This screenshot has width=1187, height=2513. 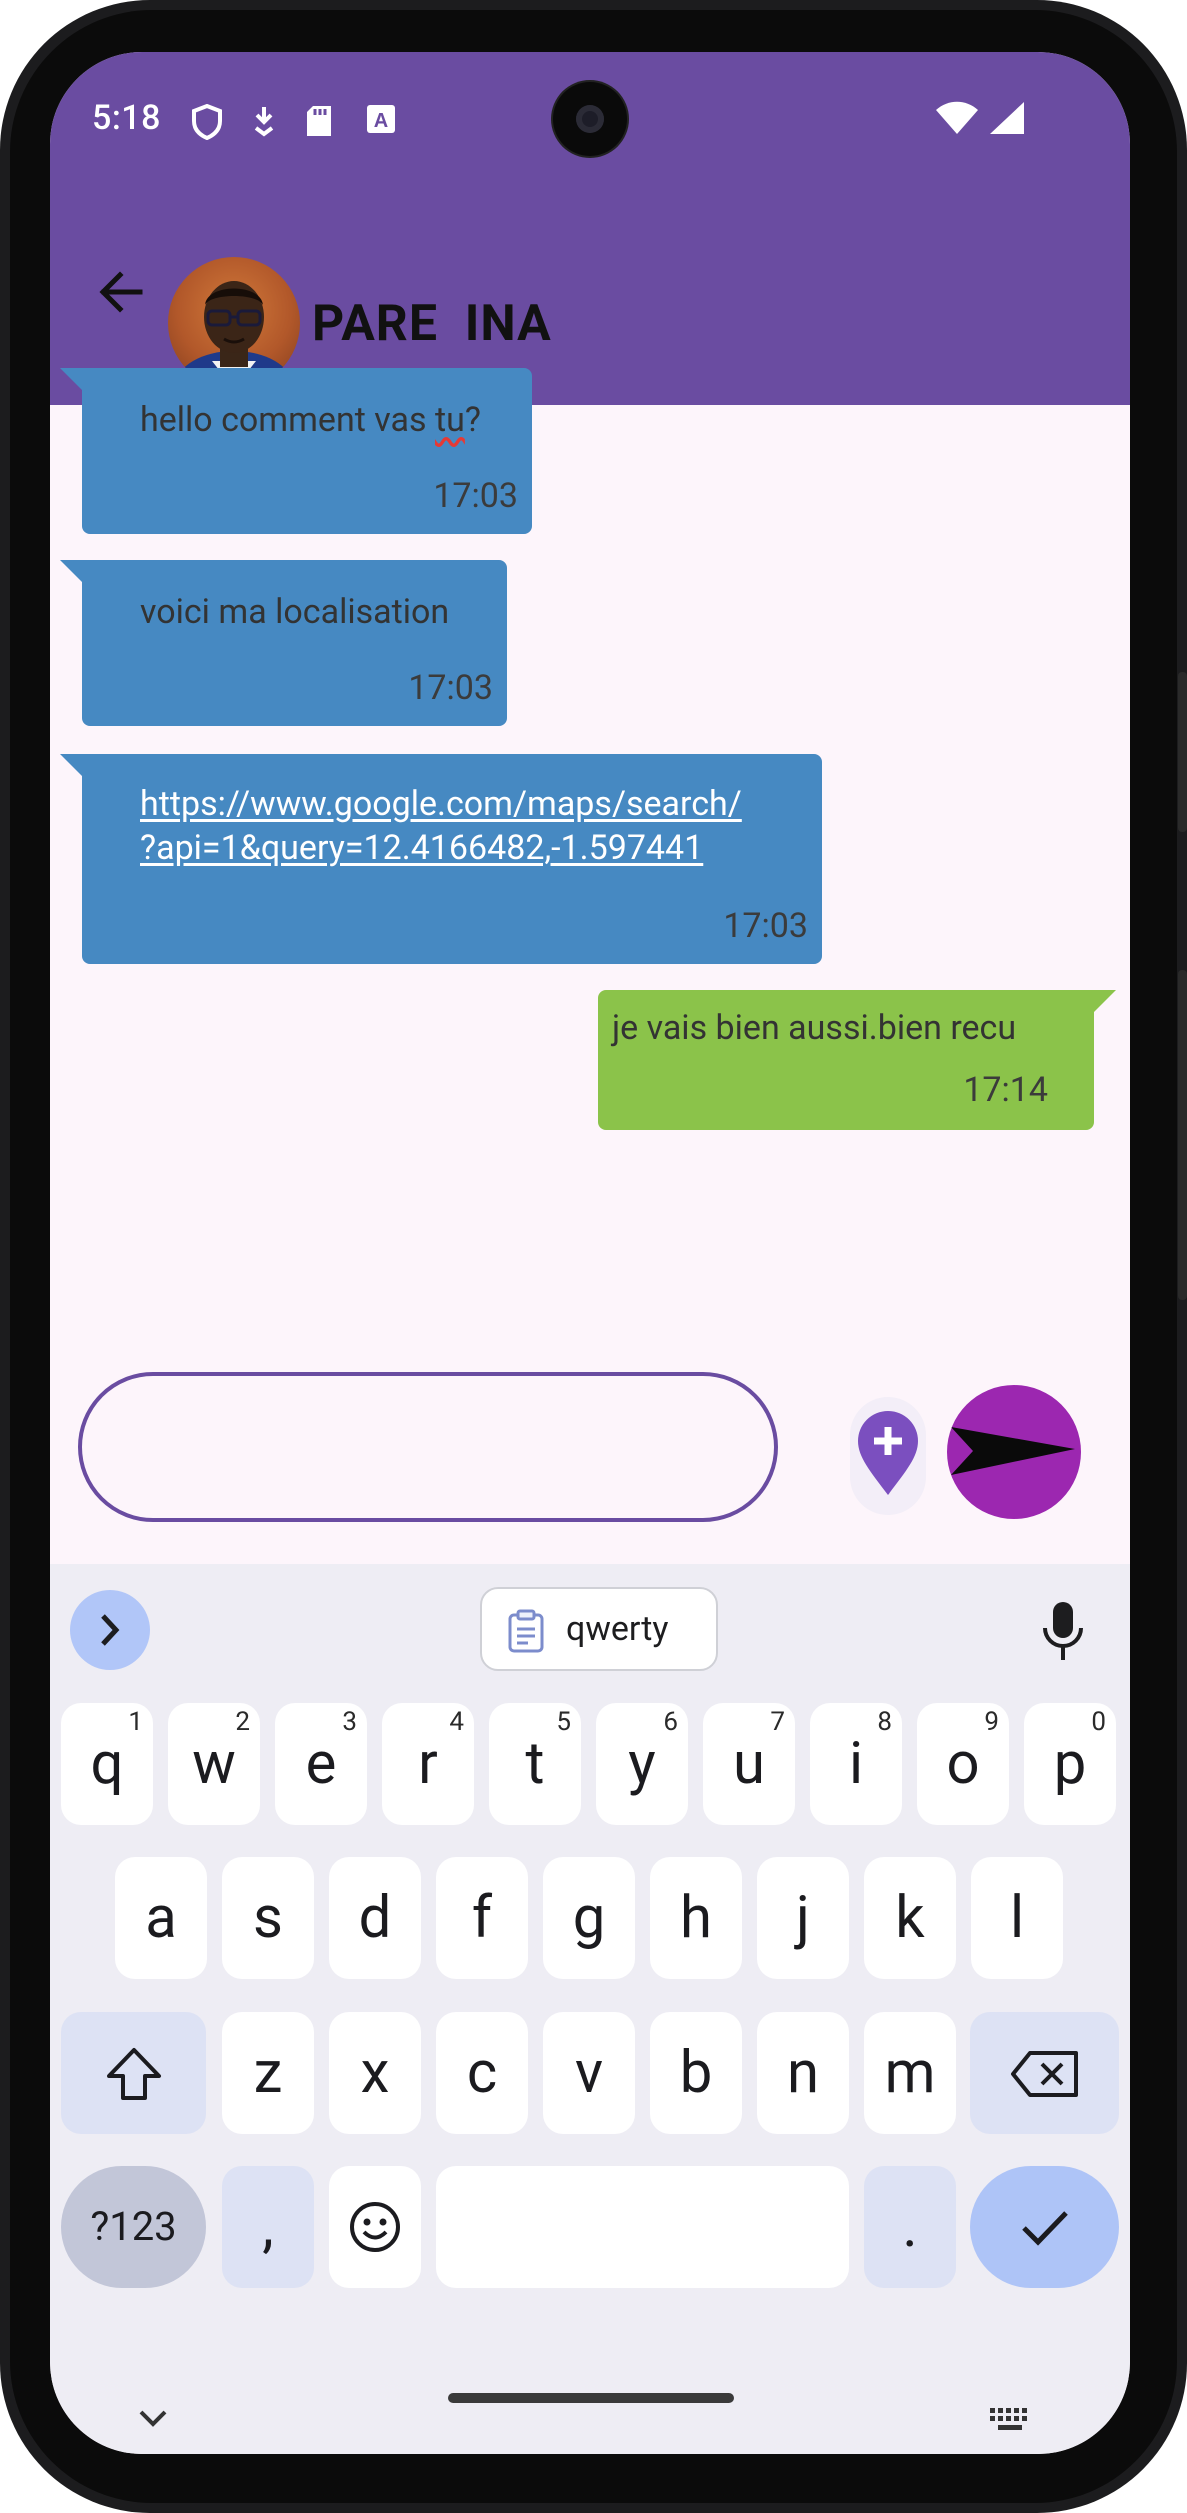 I want to click on key-m: m, so click(x=910, y=2073).